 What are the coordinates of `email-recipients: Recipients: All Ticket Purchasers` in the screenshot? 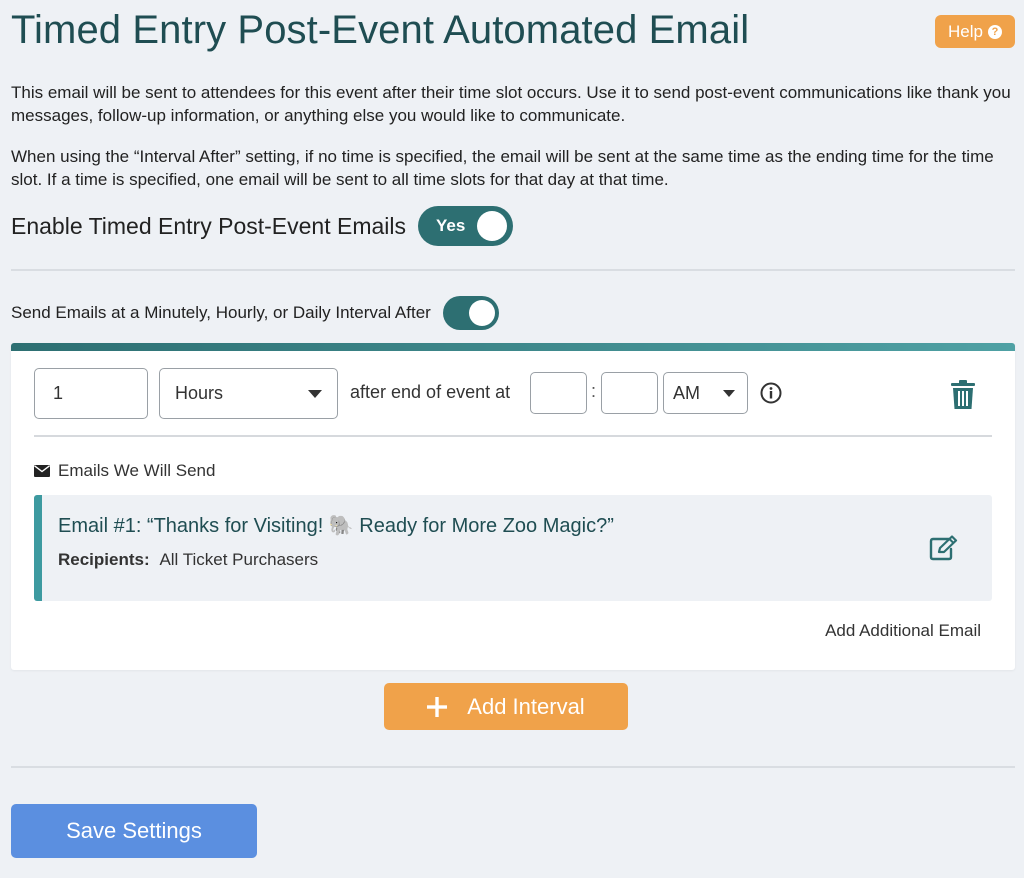 It's located at (188, 560).